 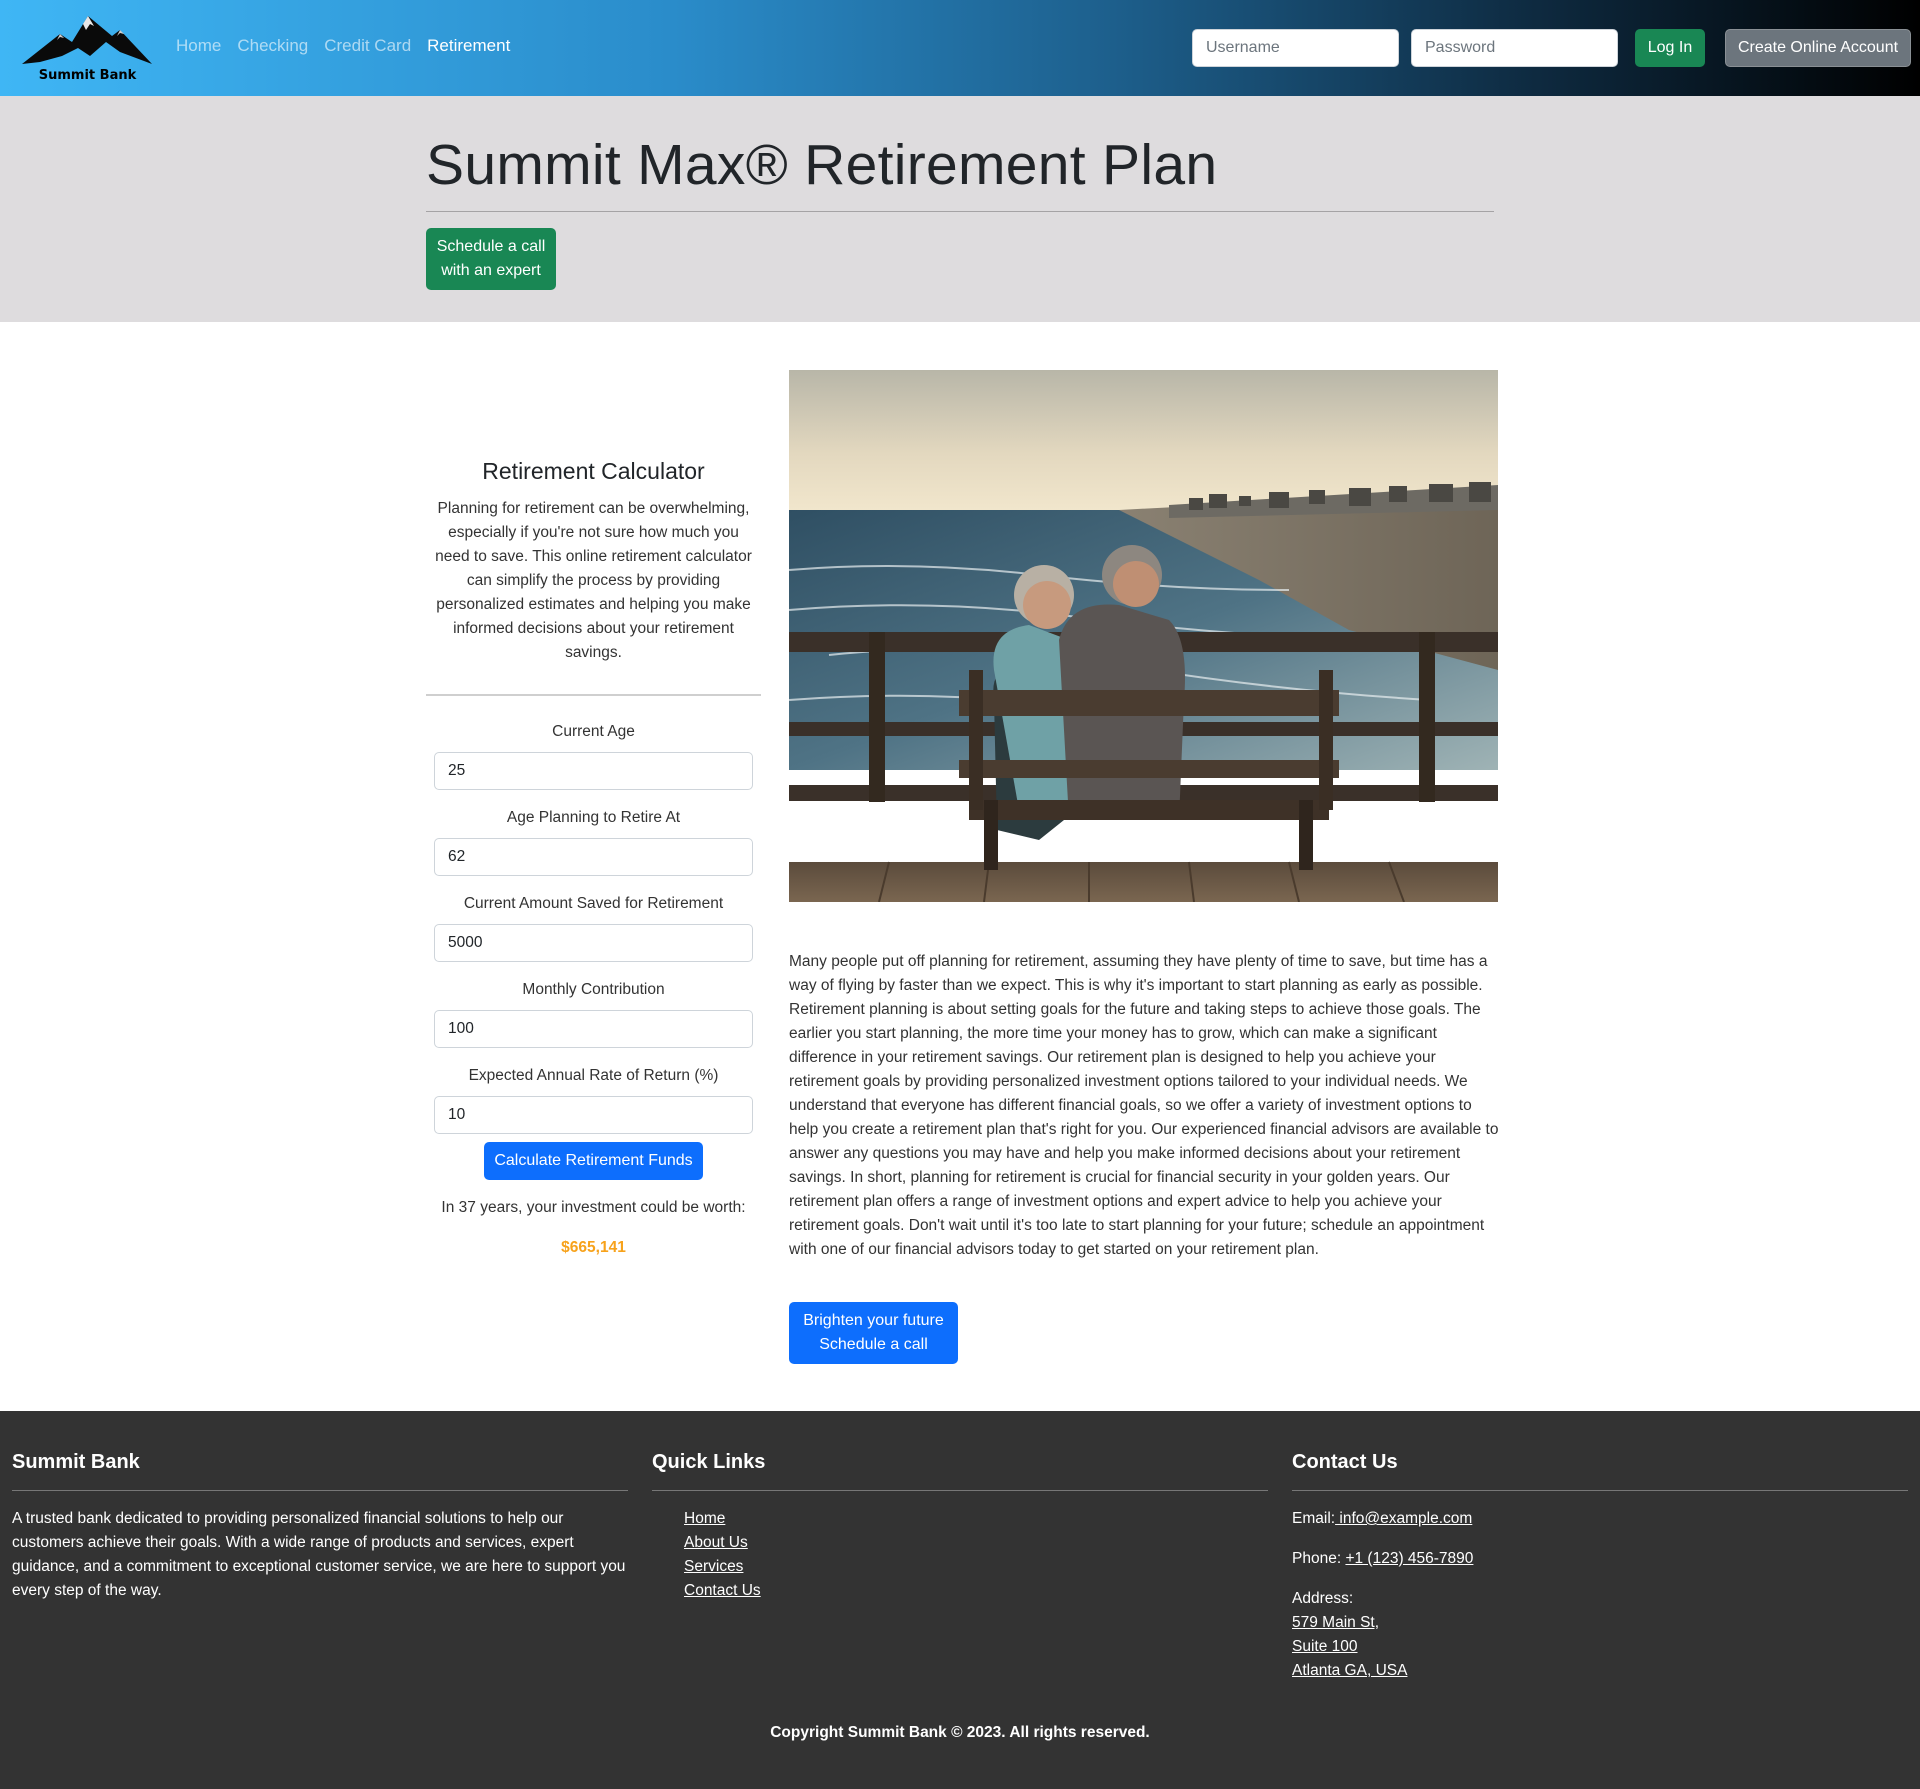 I want to click on footer-link-item: Home, so click(x=976, y=1519).